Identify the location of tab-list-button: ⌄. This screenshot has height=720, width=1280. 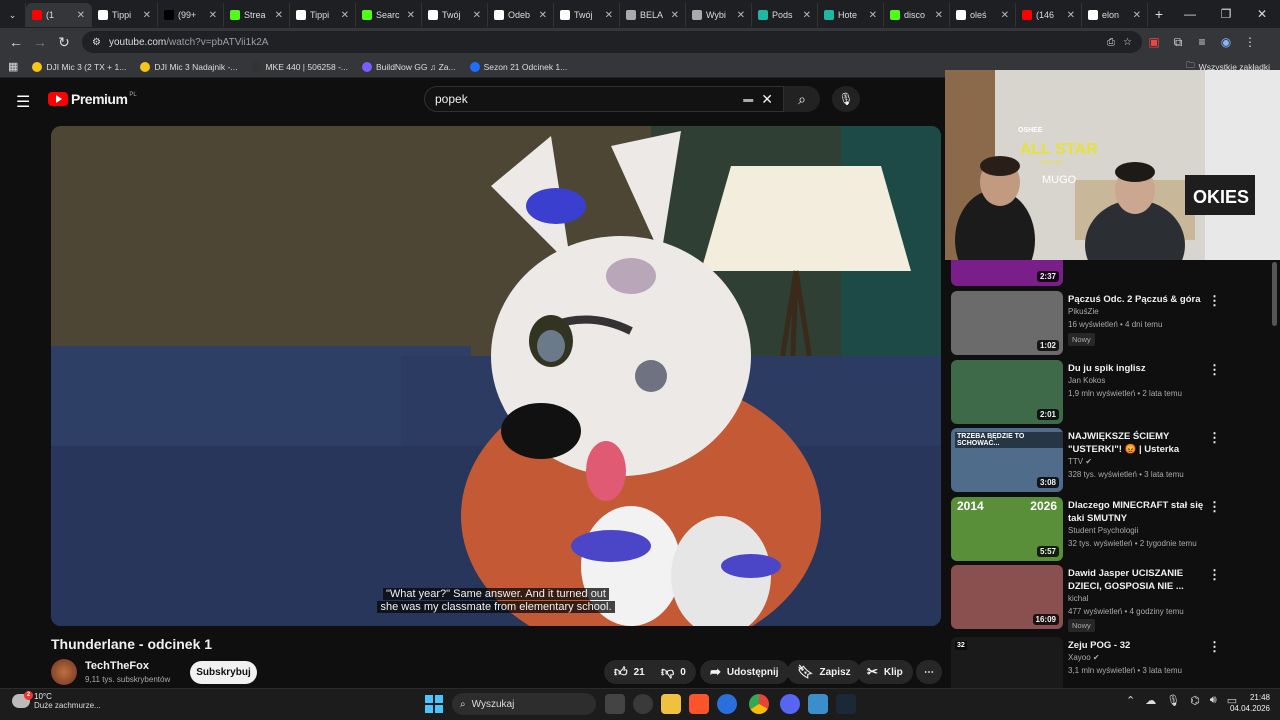
(13, 15).